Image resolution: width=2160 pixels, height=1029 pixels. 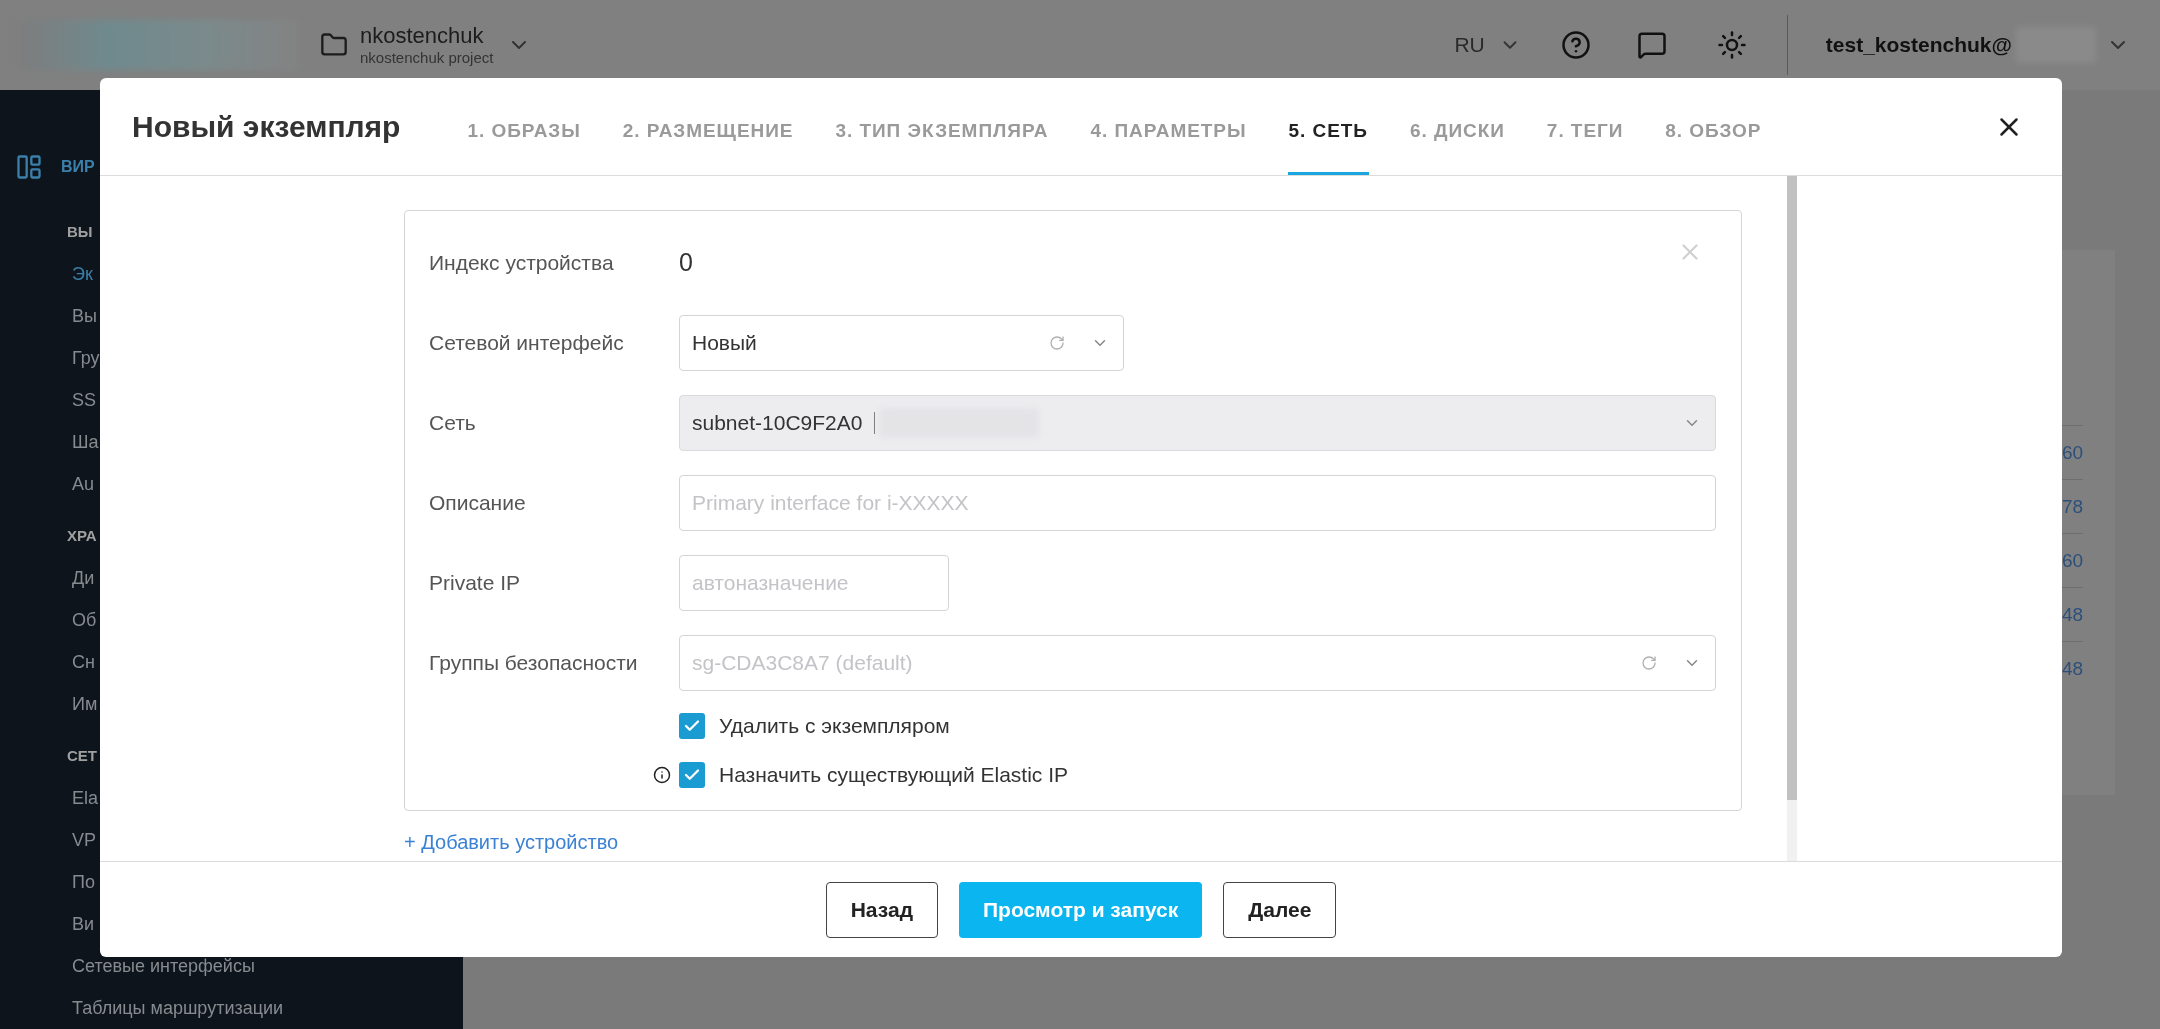 What do you see at coordinates (163, 966) in the screenshot?
I see `sidebar-item: Сетевые интерфейсы` at bounding box center [163, 966].